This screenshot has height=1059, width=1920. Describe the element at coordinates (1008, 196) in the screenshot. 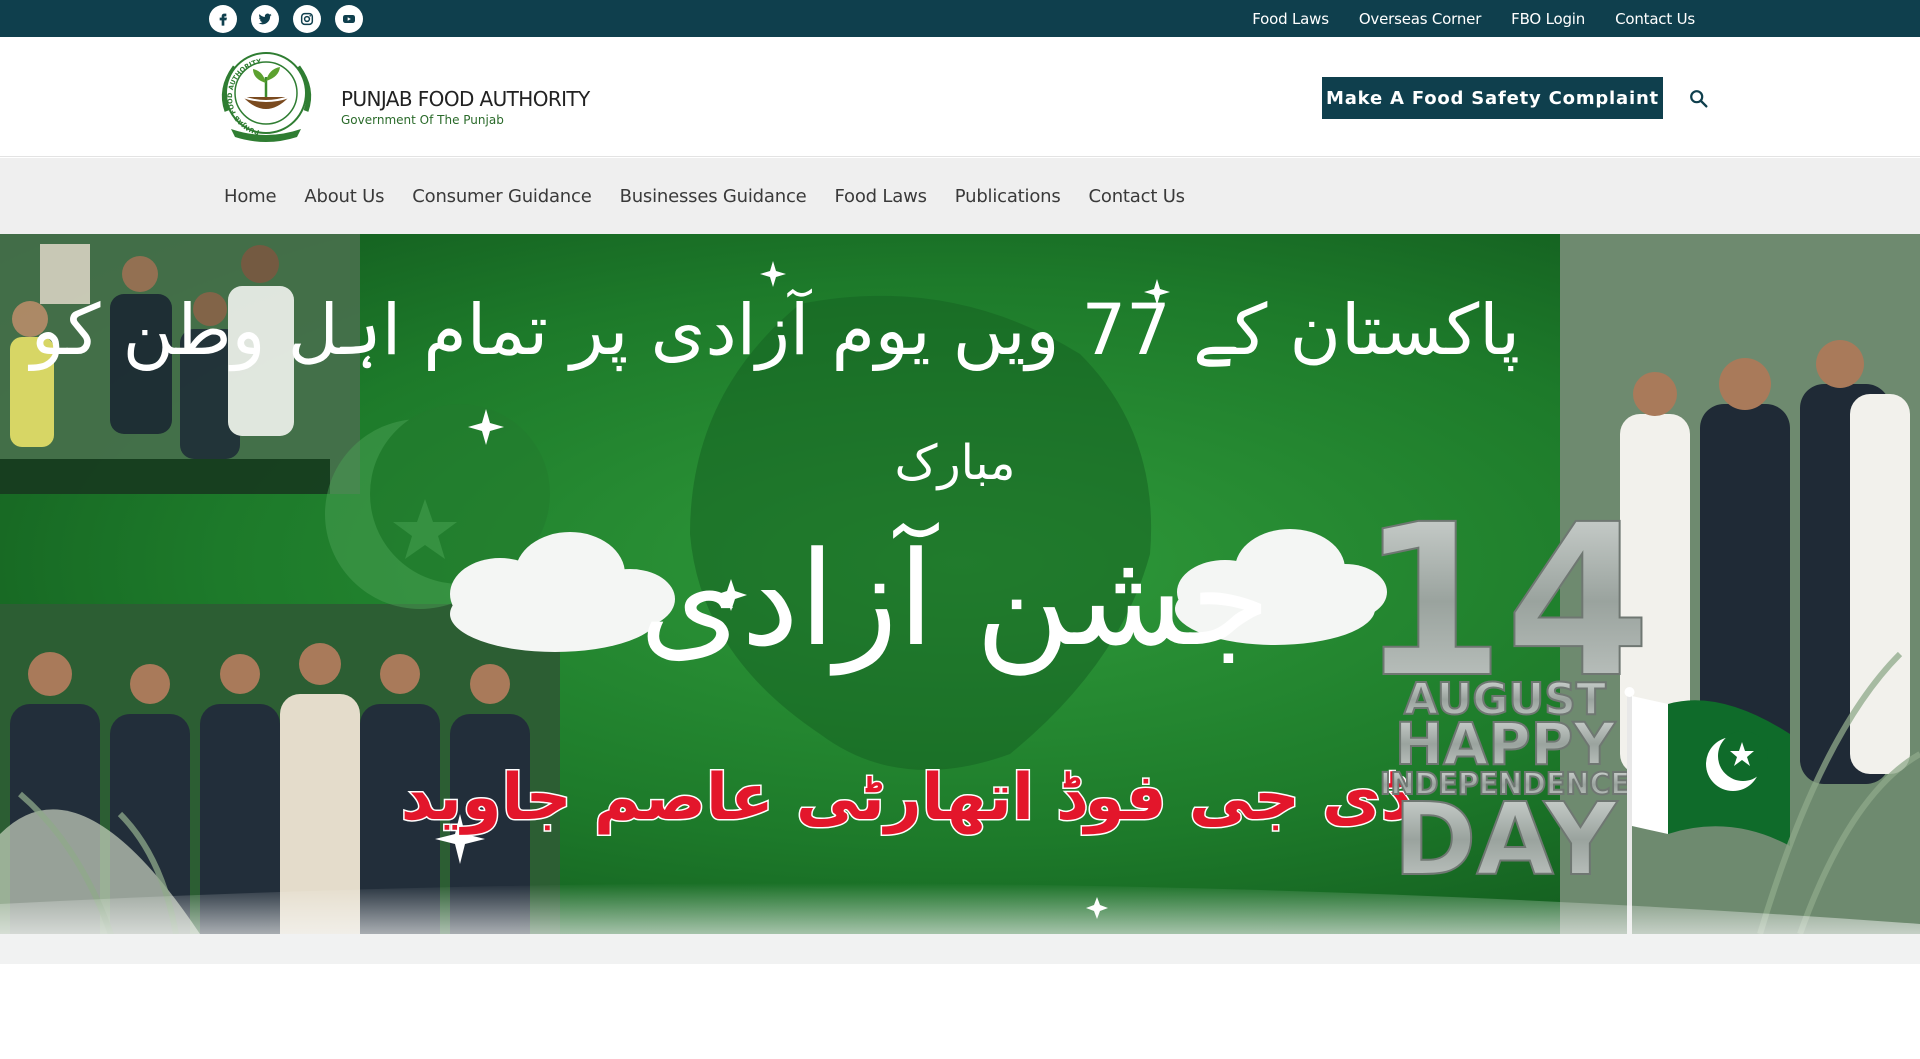

I see `nav-item-publications: Publications` at that location.